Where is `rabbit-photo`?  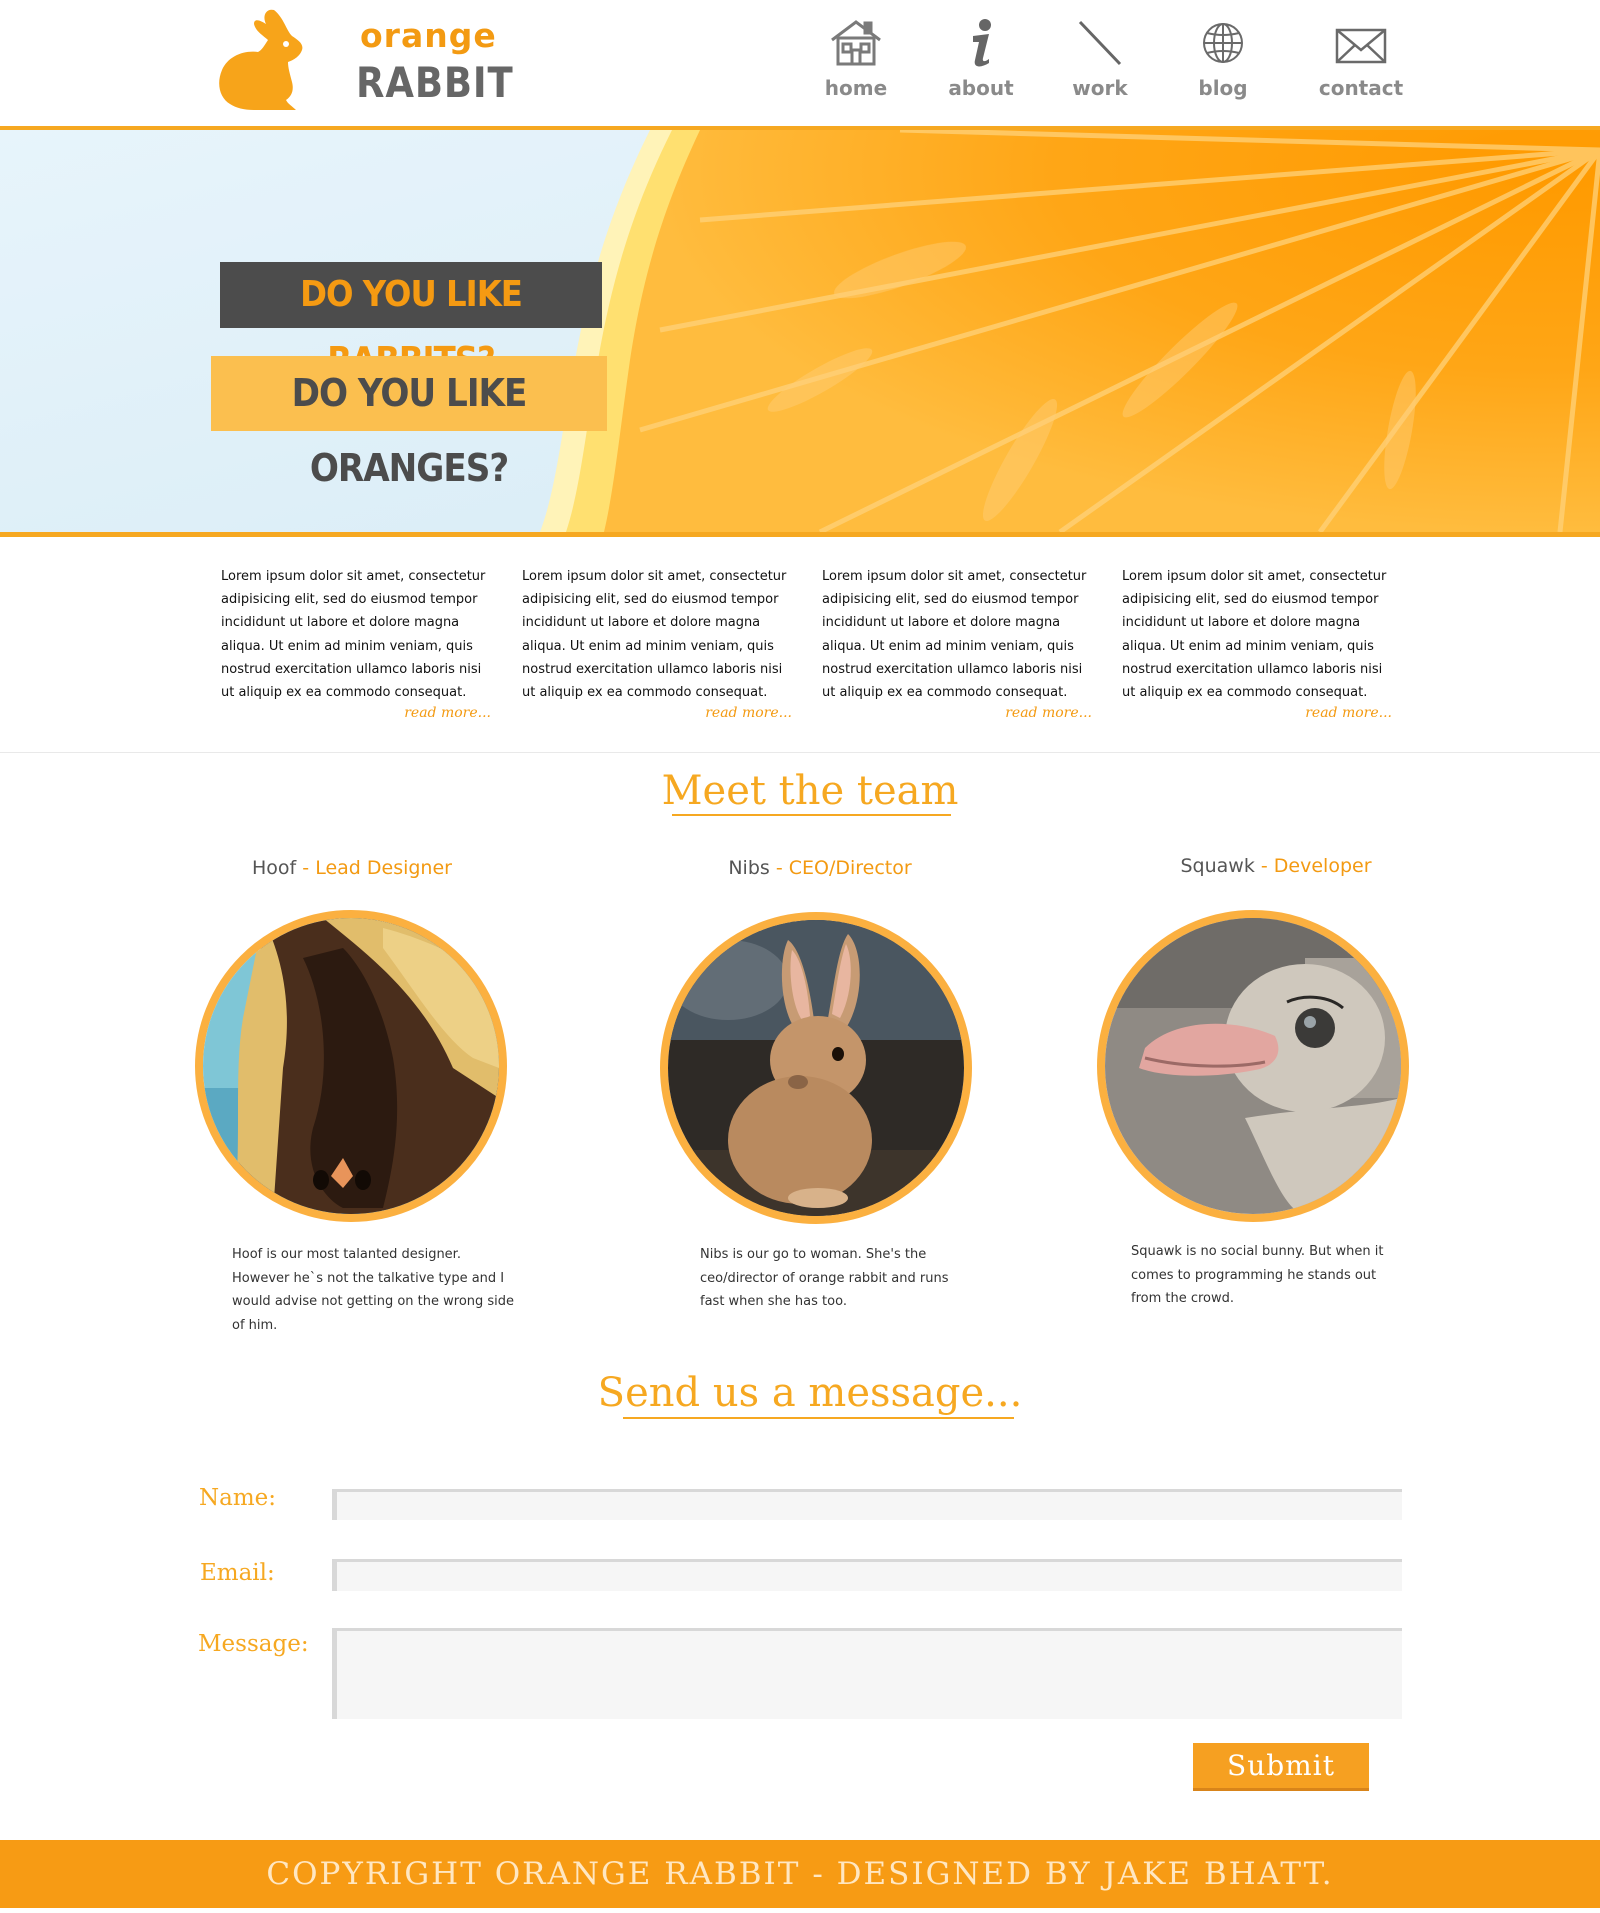 rabbit-photo is located at coordinates (816, 1068).